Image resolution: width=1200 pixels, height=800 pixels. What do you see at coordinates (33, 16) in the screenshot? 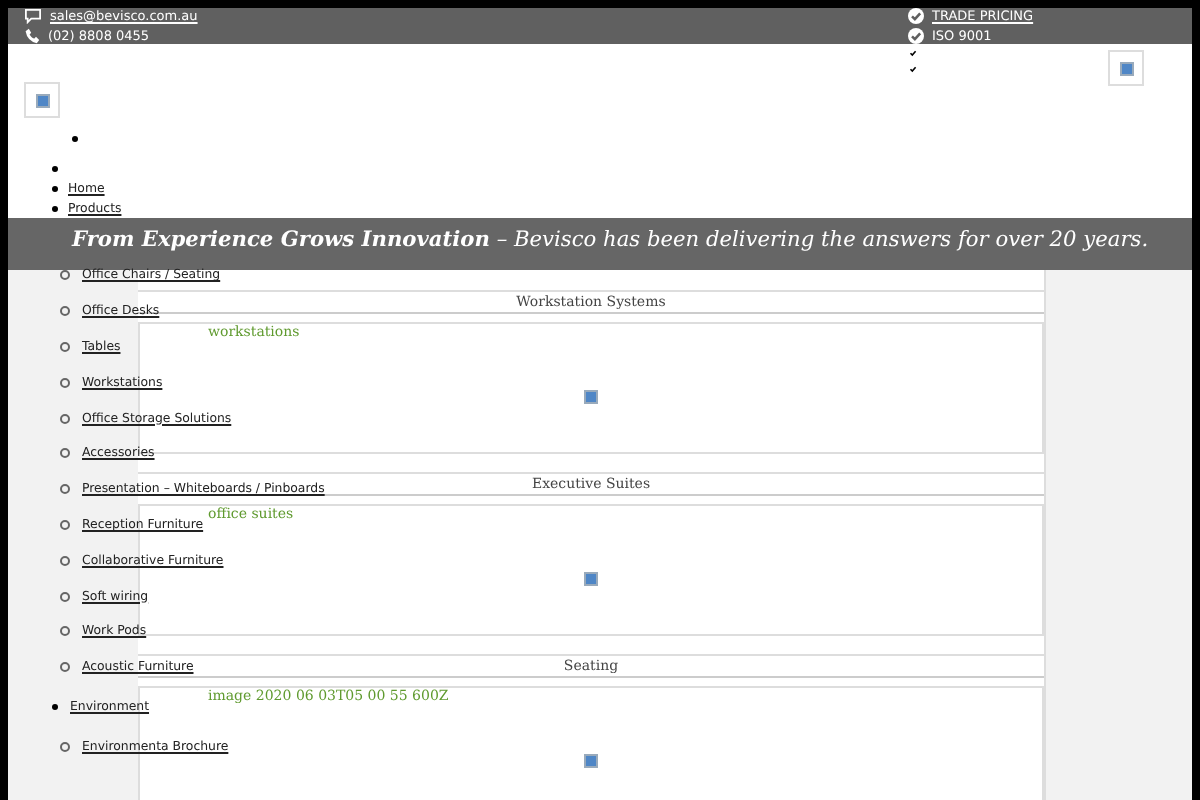
I see `chat-icon` at bounding box center [33, 16].